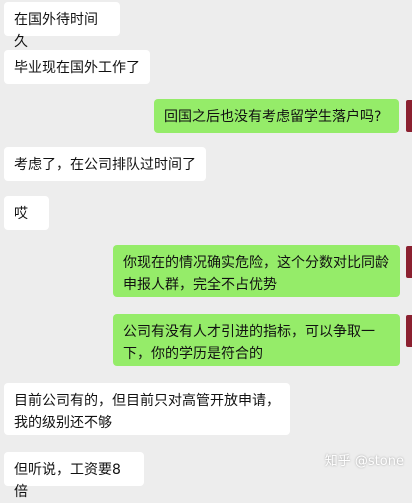 Image resolution: width=412 pixels, height=503 pixels. What do you see at coordinates (364, 461) in the screenshot?
I see `watermark: 知乎 @stone` at bounding box center [364, 461].